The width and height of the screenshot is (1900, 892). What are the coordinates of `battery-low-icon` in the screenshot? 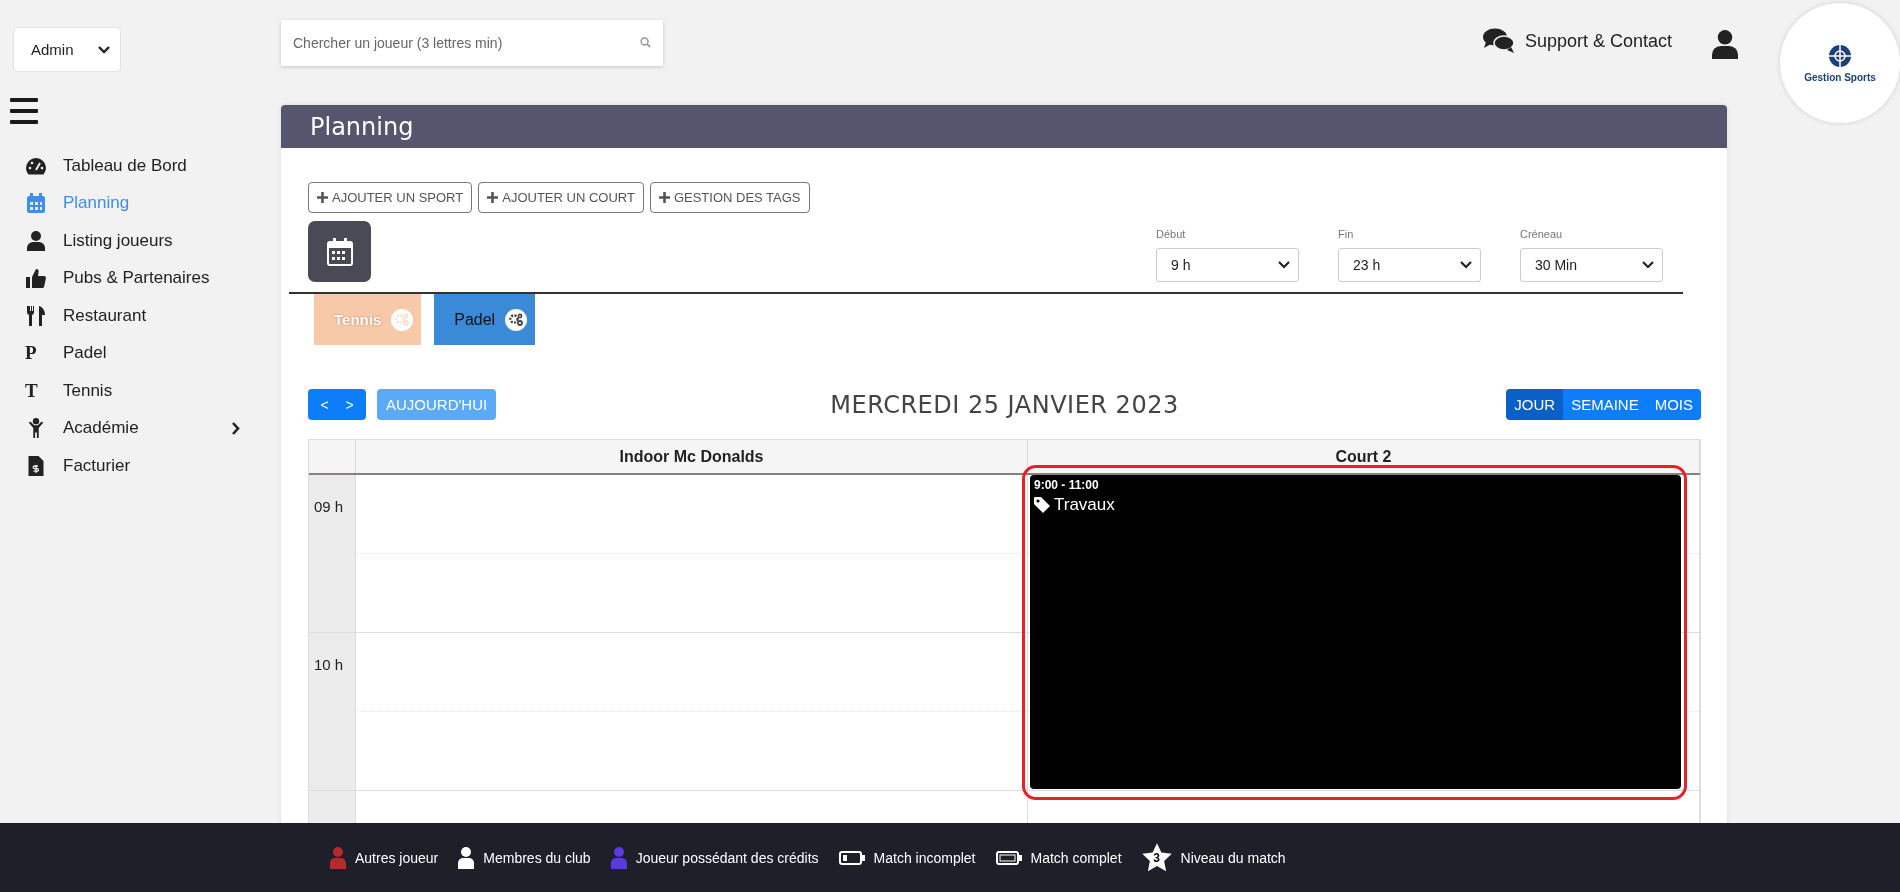 It's located at (851, 857).